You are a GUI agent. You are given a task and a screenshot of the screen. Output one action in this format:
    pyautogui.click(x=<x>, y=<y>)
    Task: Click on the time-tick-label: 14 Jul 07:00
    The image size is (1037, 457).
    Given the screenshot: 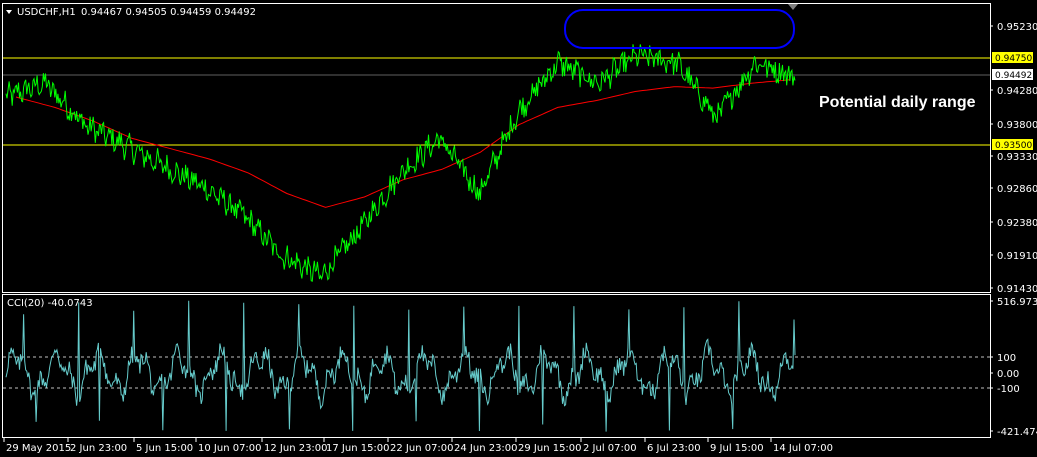 What is the action you would take?
    pyautogui.click(x=803, y=448)
    